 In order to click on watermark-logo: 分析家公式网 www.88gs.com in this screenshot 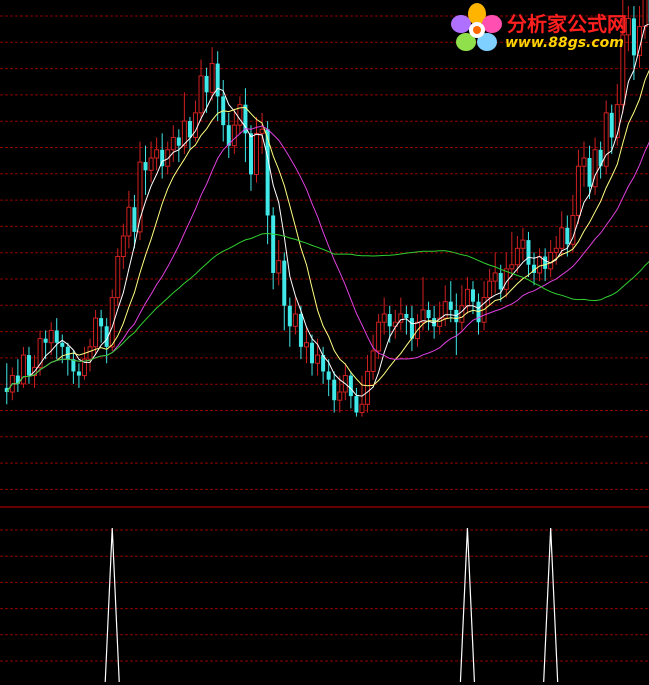, I will do `click(548, 30)`.